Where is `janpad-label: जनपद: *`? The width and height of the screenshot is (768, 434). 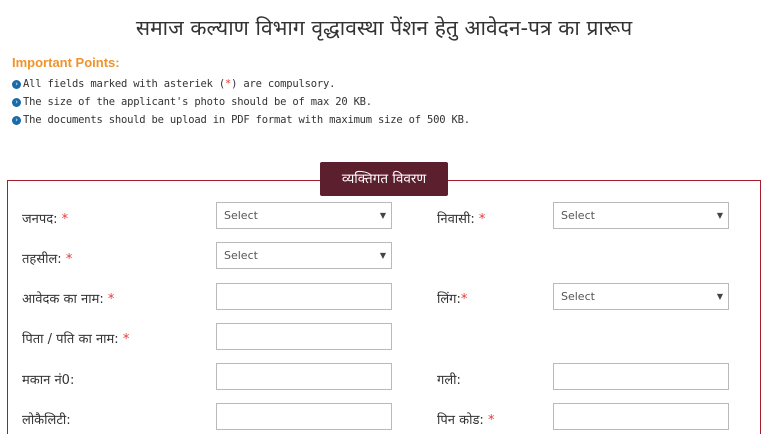
janpad-label: जनपद: * is located at coordinates (45, 218).